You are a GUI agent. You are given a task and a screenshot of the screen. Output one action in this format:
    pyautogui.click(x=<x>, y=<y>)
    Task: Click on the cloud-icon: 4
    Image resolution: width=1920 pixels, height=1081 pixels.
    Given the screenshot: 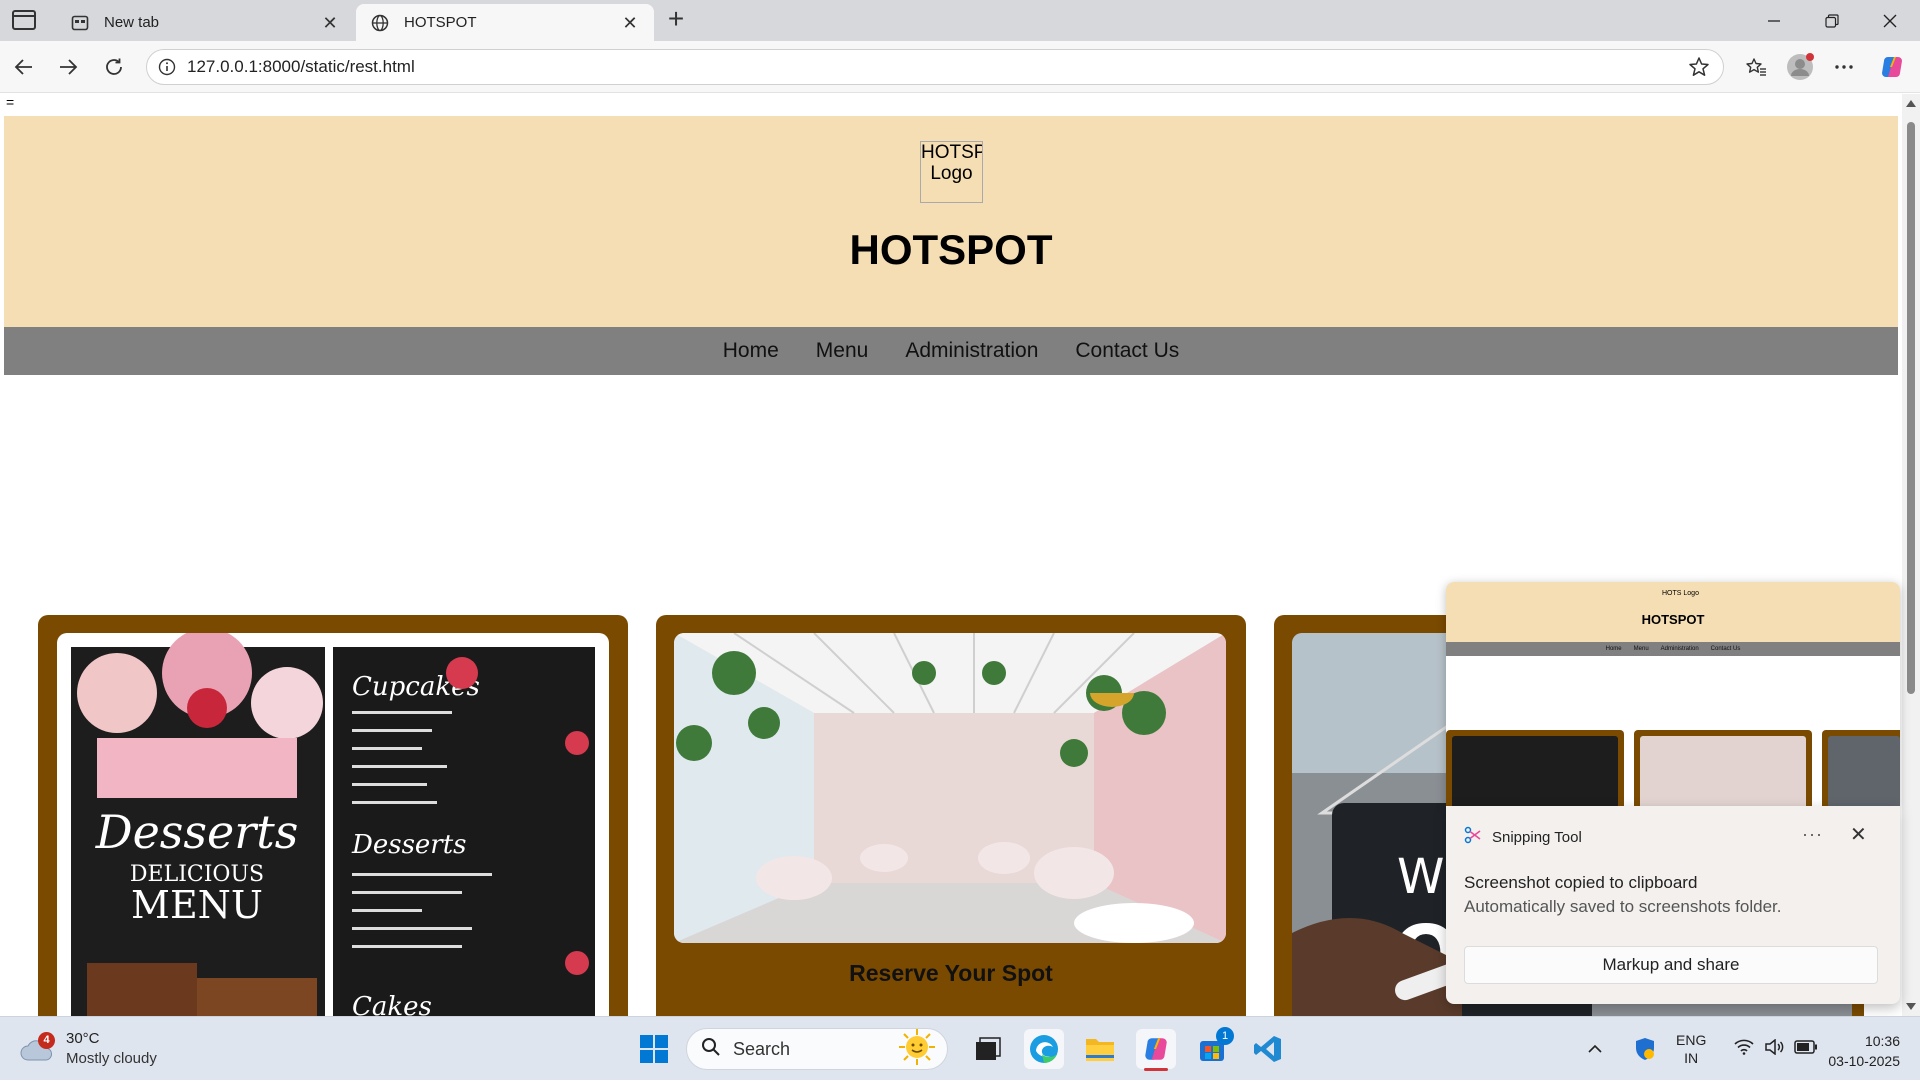 What is the action you would take?
    pyautogui.click(x=37, y=1047)
    